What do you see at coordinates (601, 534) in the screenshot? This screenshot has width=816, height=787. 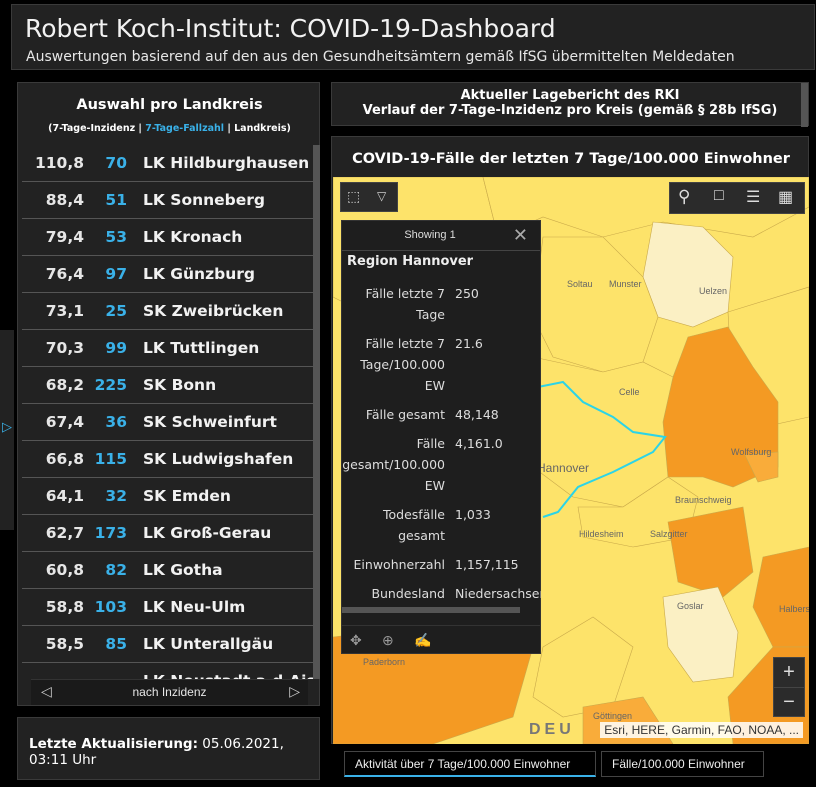 I see `map-label: Hildesheim` at bounding box center [601, 534].